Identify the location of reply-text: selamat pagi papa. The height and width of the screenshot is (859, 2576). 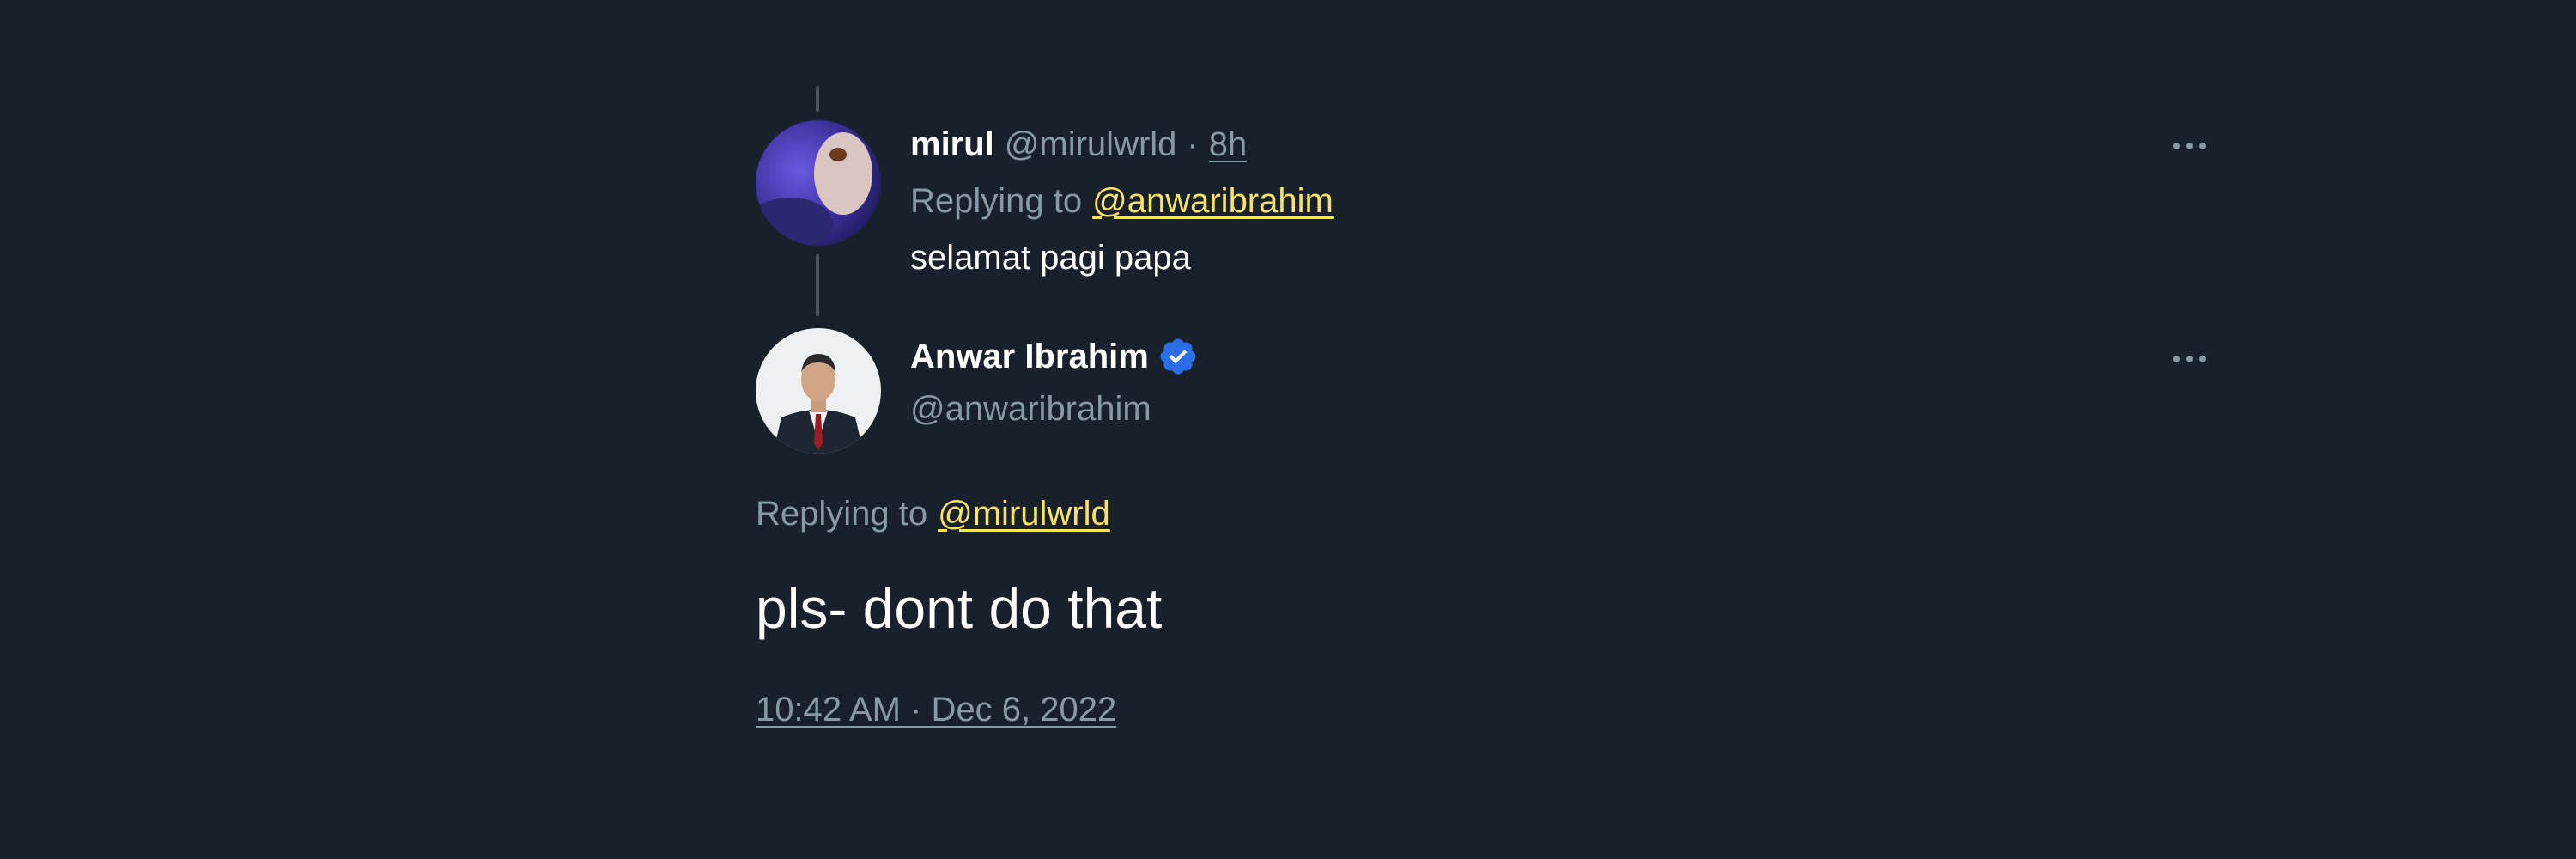
(1050, 258).